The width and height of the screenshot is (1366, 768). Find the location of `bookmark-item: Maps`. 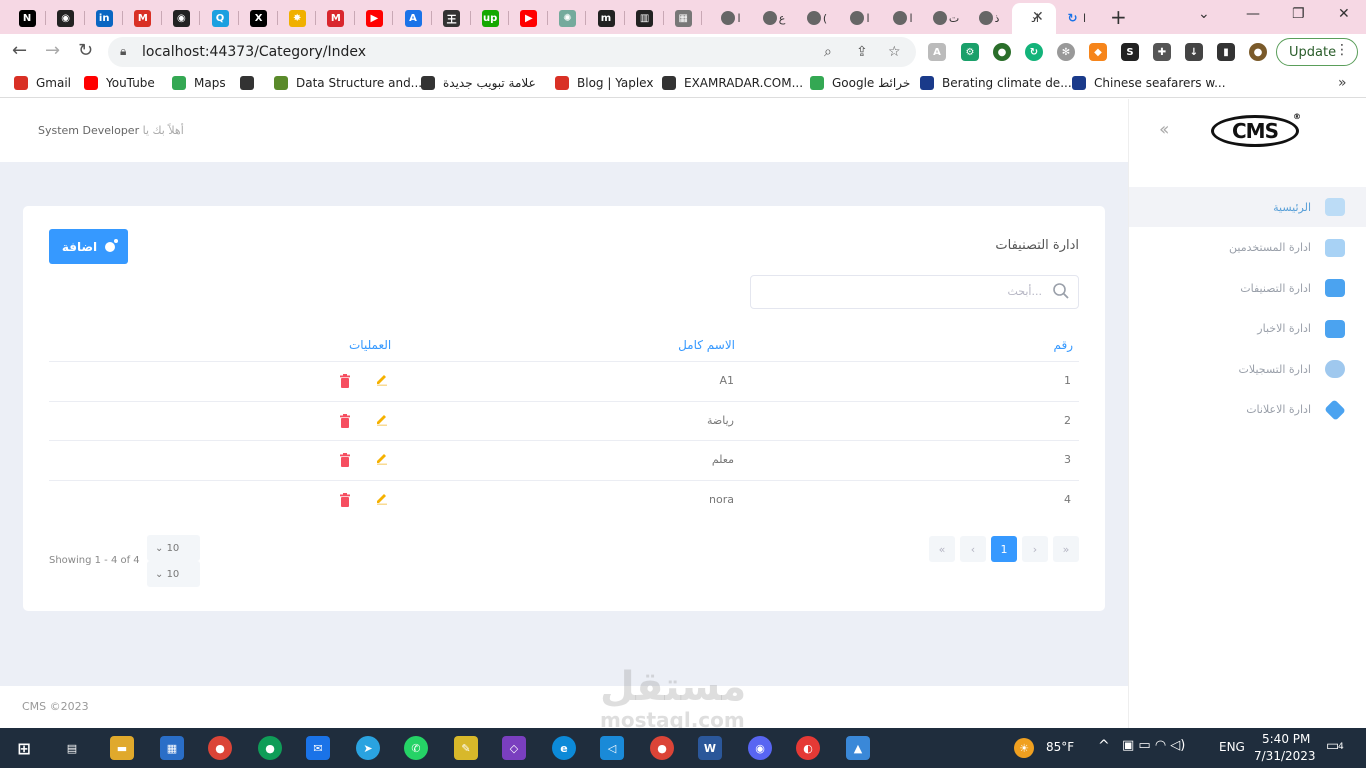

bookmark-item: Maps is located at coordinates (199, 83).